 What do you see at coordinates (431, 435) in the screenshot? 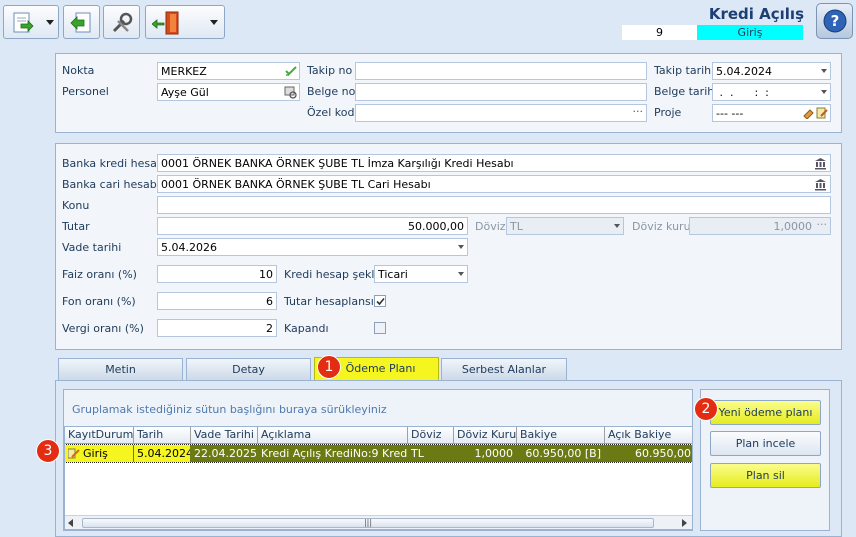
I see `col-header-doviz: Döviz` at bounding box center [431, 435].